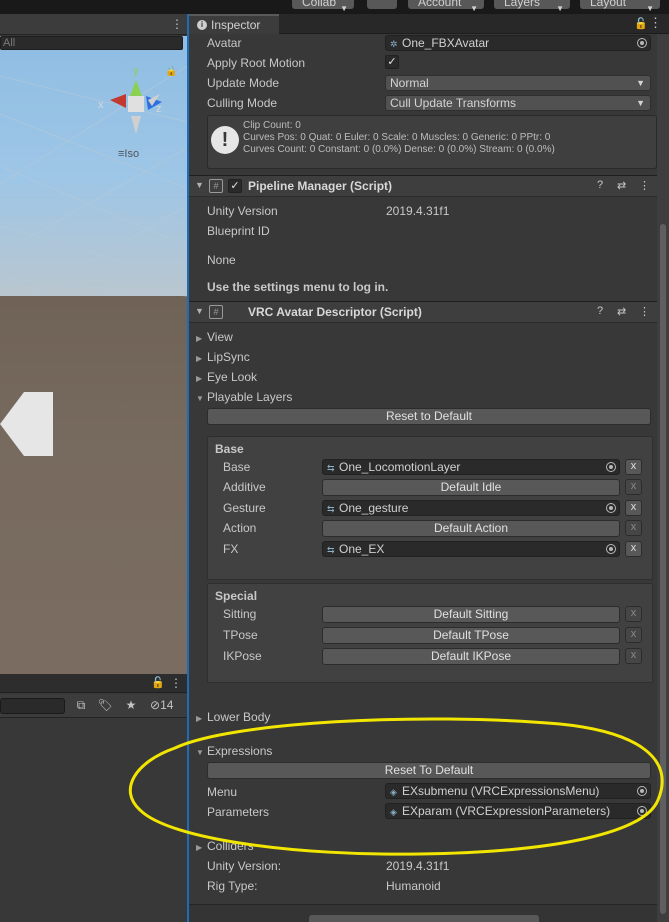  I want to click on expressions-menu-field: ◈ EXsubmenu (VRCExpressionsMenu), so click(518, 791).